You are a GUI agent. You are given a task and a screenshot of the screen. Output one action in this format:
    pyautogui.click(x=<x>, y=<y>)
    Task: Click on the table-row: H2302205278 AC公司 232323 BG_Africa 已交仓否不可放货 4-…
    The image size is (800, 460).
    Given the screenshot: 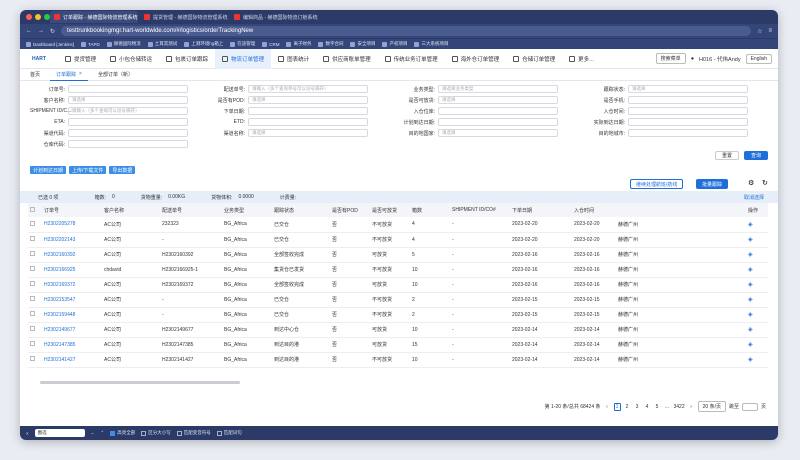 What is the action you would take?
    pyautogui.click(x=398, y=225)
    